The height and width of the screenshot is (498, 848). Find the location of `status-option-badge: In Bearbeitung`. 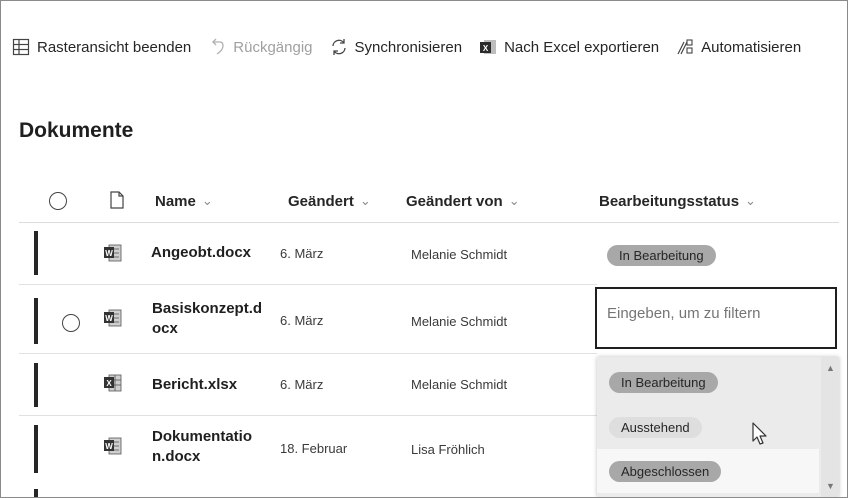

status-option-badge: In Bearbeitung is located at coordinates (663, 382).